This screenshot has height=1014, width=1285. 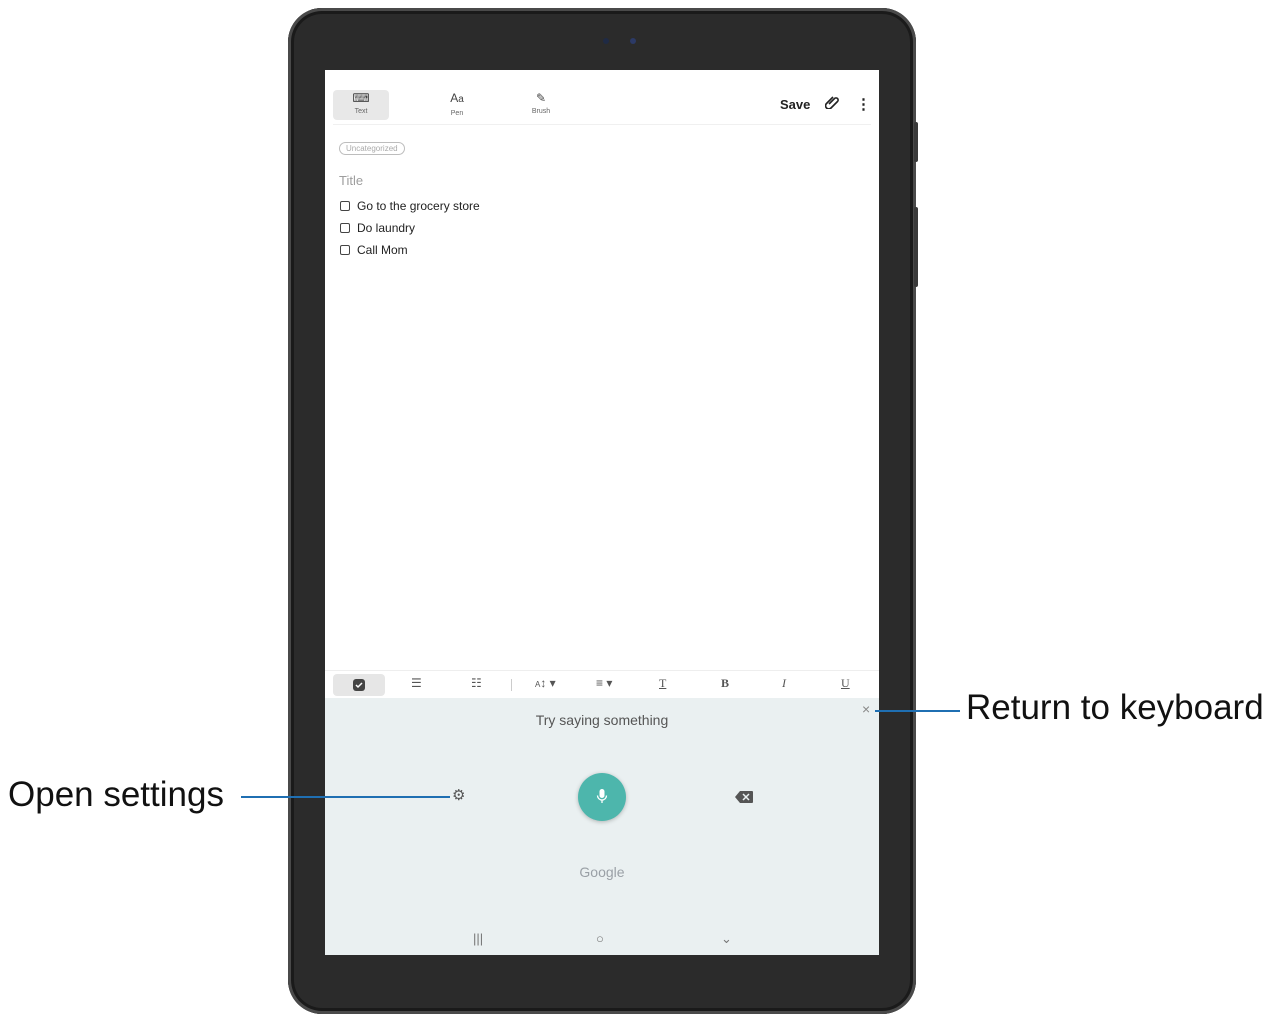 I want to click on volume-button, so click(x=916, y=142).